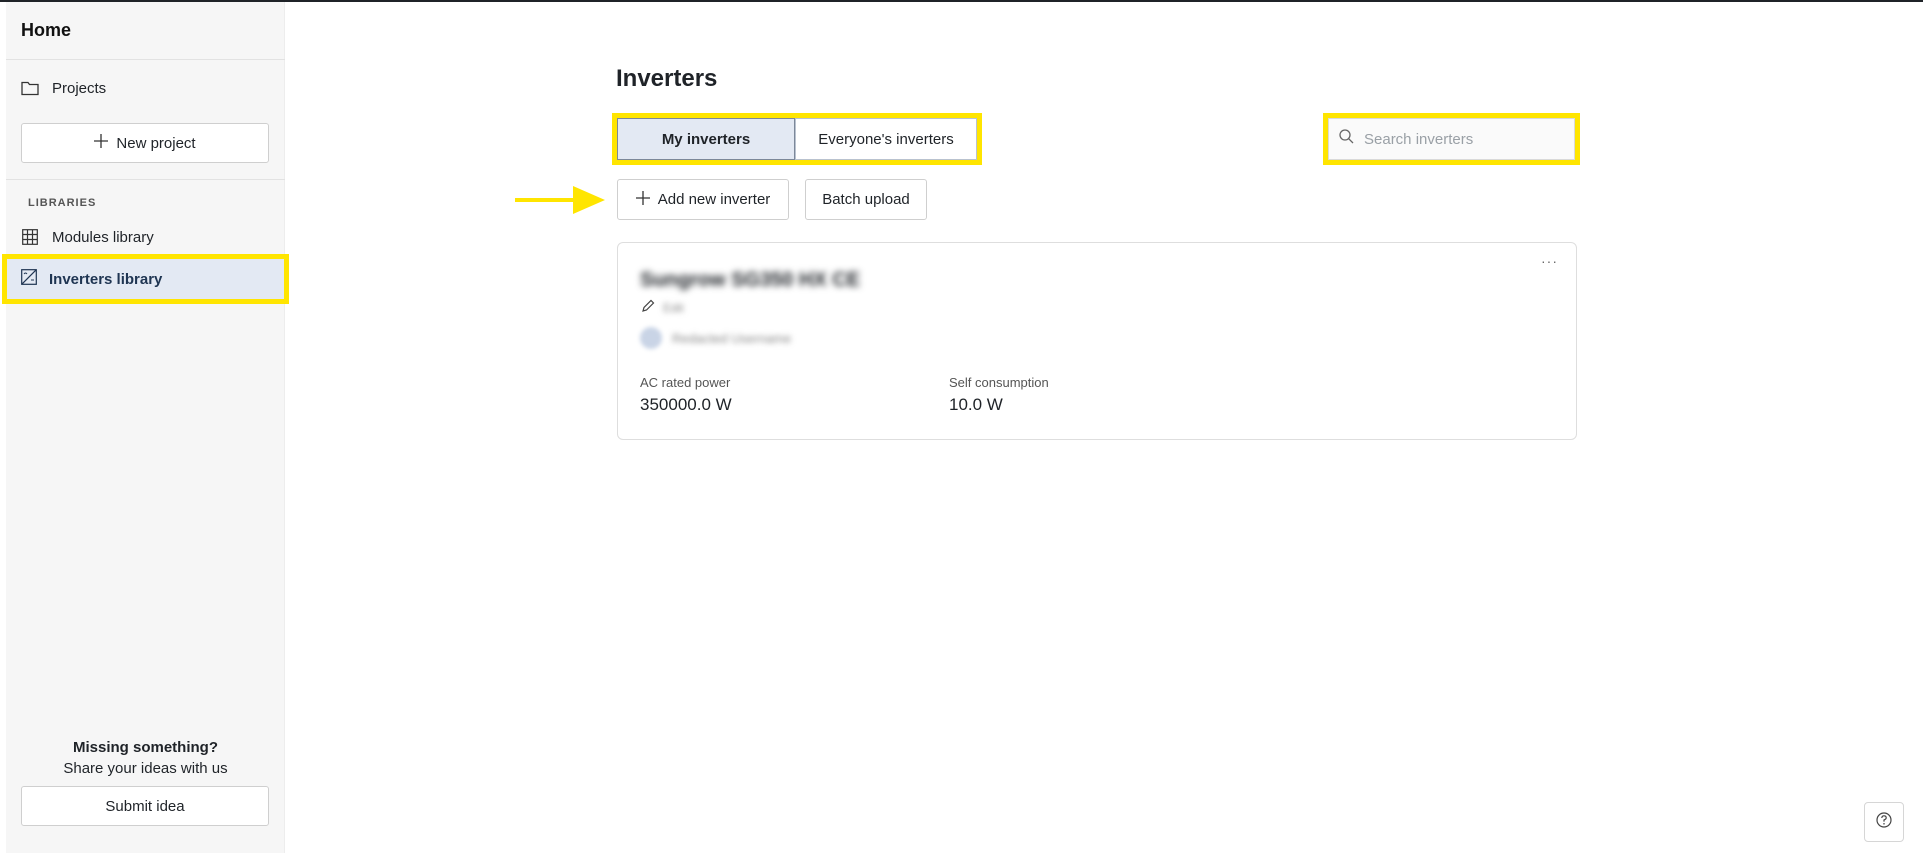 The image size is (1923, 853). I want to click on sidebar-item-label: Inverters library, so click(106, 279).